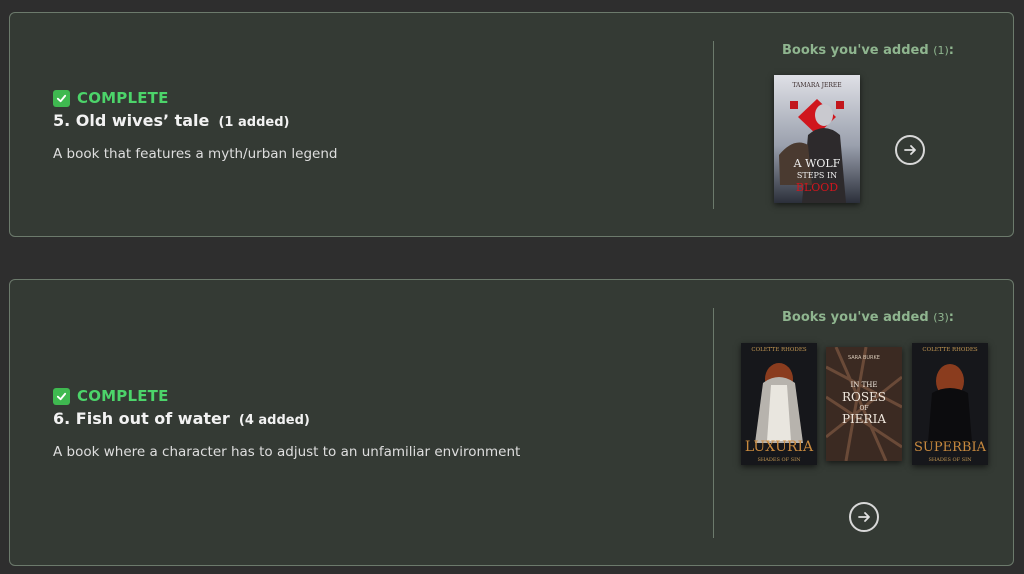 Image resolution: width=1024 pixels, height=574 pixels. I want to click on book-cover-in-the-roses-of-pieria: SARA BURKE IN THE ROSES OF PIERIA, so click(864, 404).